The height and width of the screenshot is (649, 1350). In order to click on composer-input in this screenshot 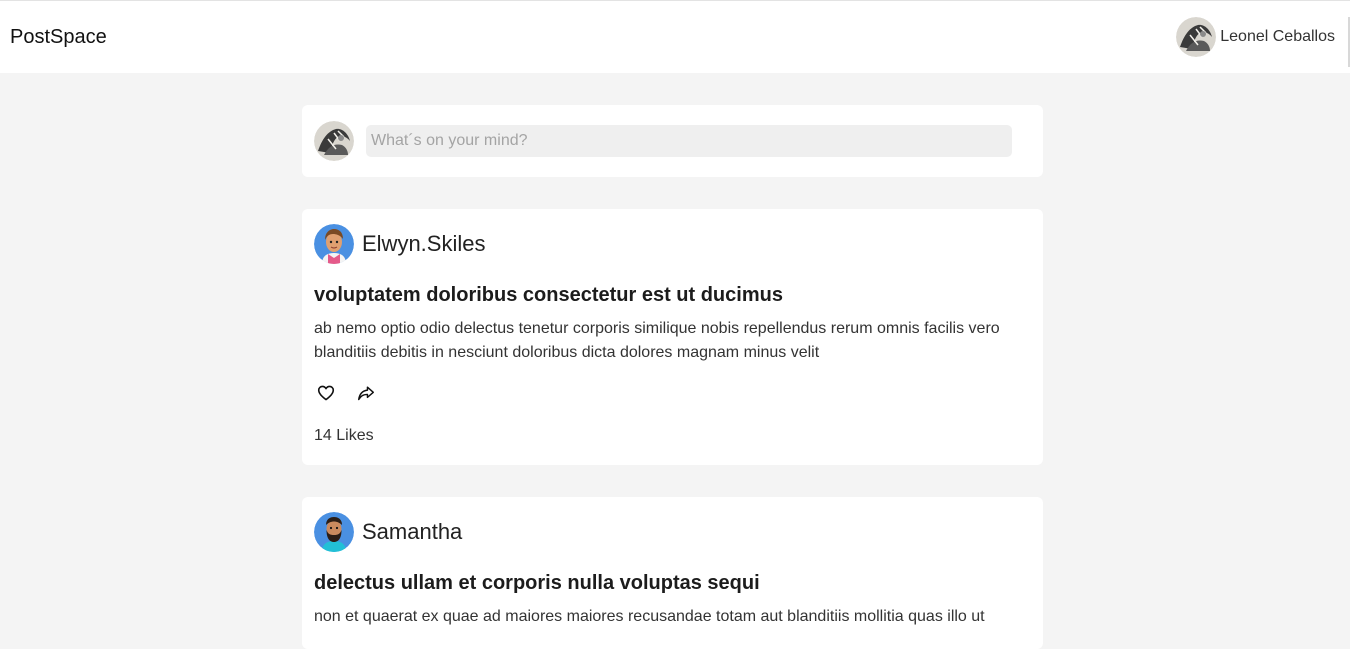, I will do `click(689, 141)`.